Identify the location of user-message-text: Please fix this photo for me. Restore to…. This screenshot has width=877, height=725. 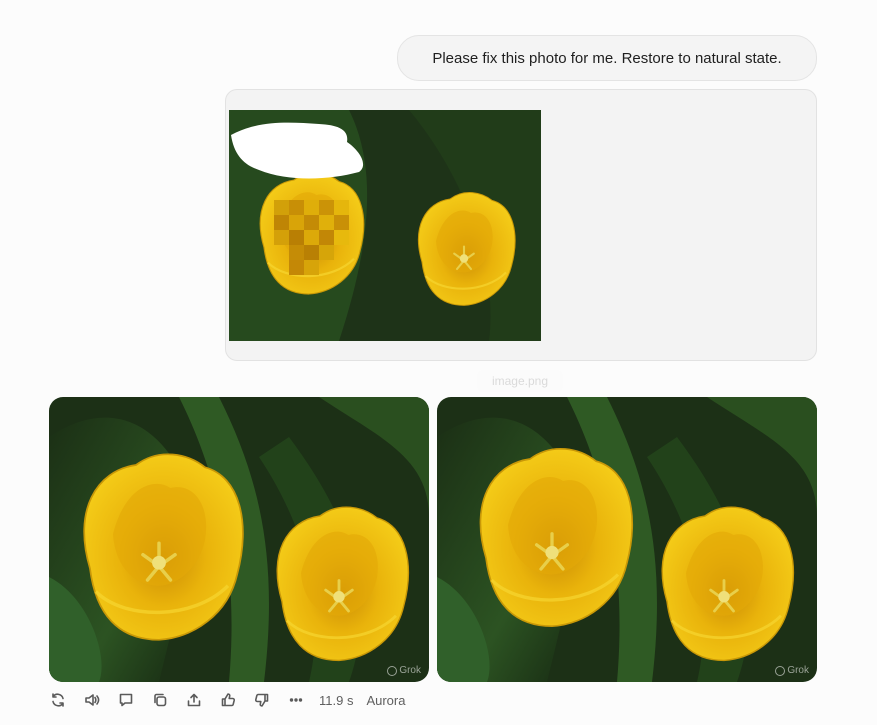
(607, 58).